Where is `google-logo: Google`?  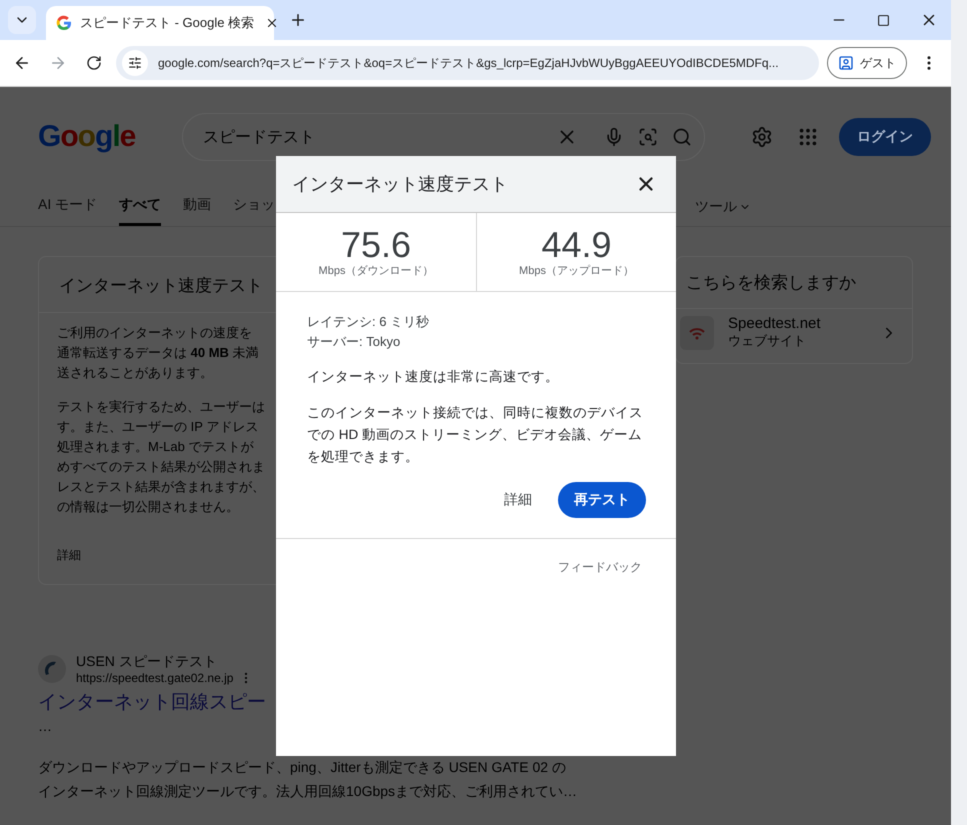
google-logo: Google is located at coordinates (98, 137).